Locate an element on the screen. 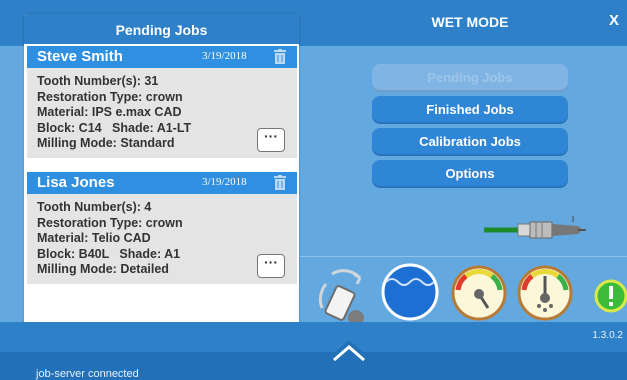 The width and height of the screenshot is (627, 380). options-button: Options is located at coordinates (470, 174).